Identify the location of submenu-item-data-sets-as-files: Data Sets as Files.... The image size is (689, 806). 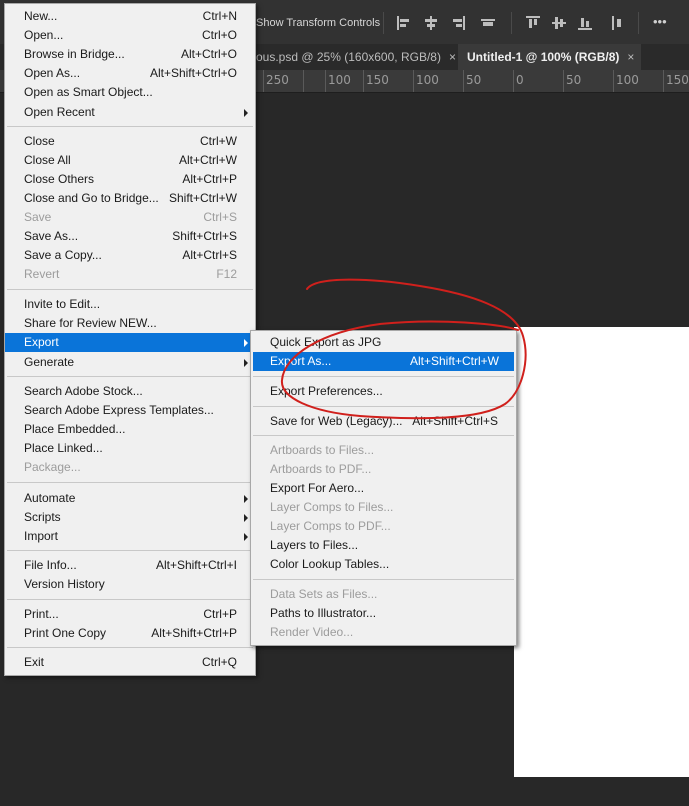
(383, 594).